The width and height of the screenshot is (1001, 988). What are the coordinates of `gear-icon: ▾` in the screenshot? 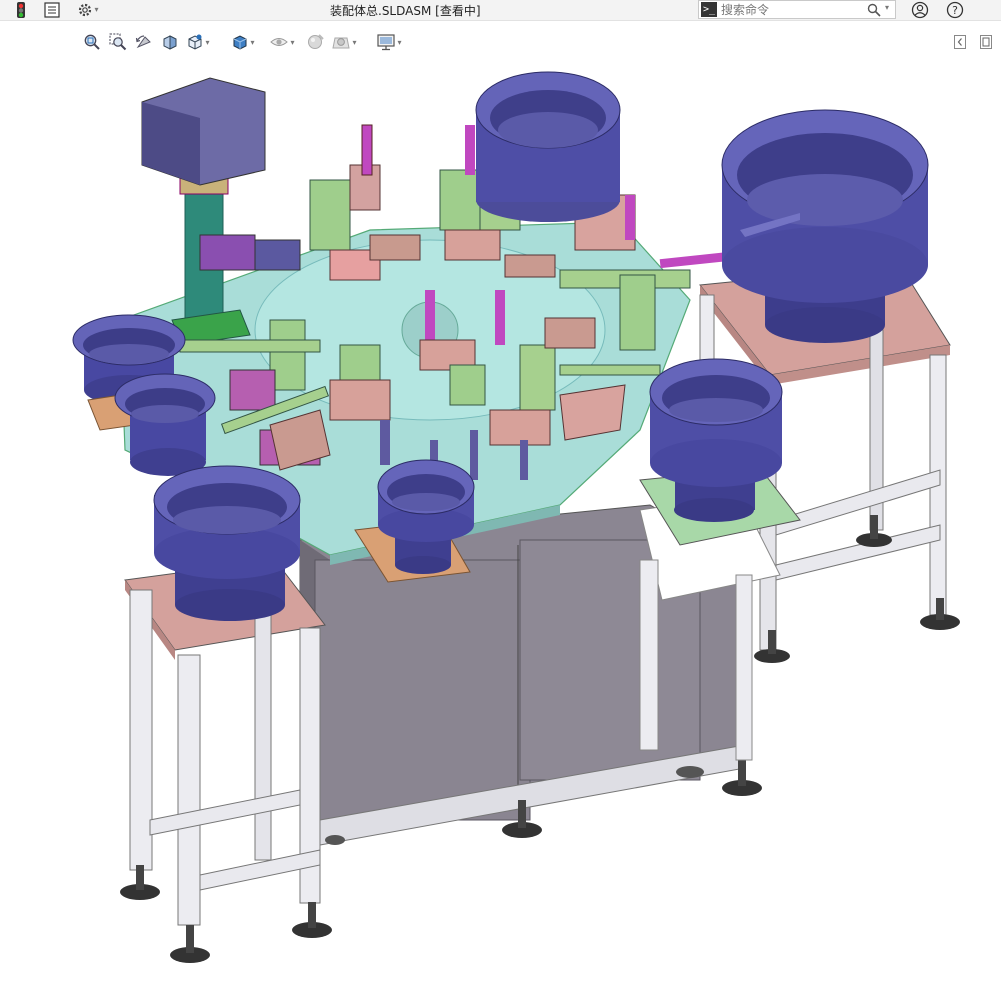 It's located at (88, 9).